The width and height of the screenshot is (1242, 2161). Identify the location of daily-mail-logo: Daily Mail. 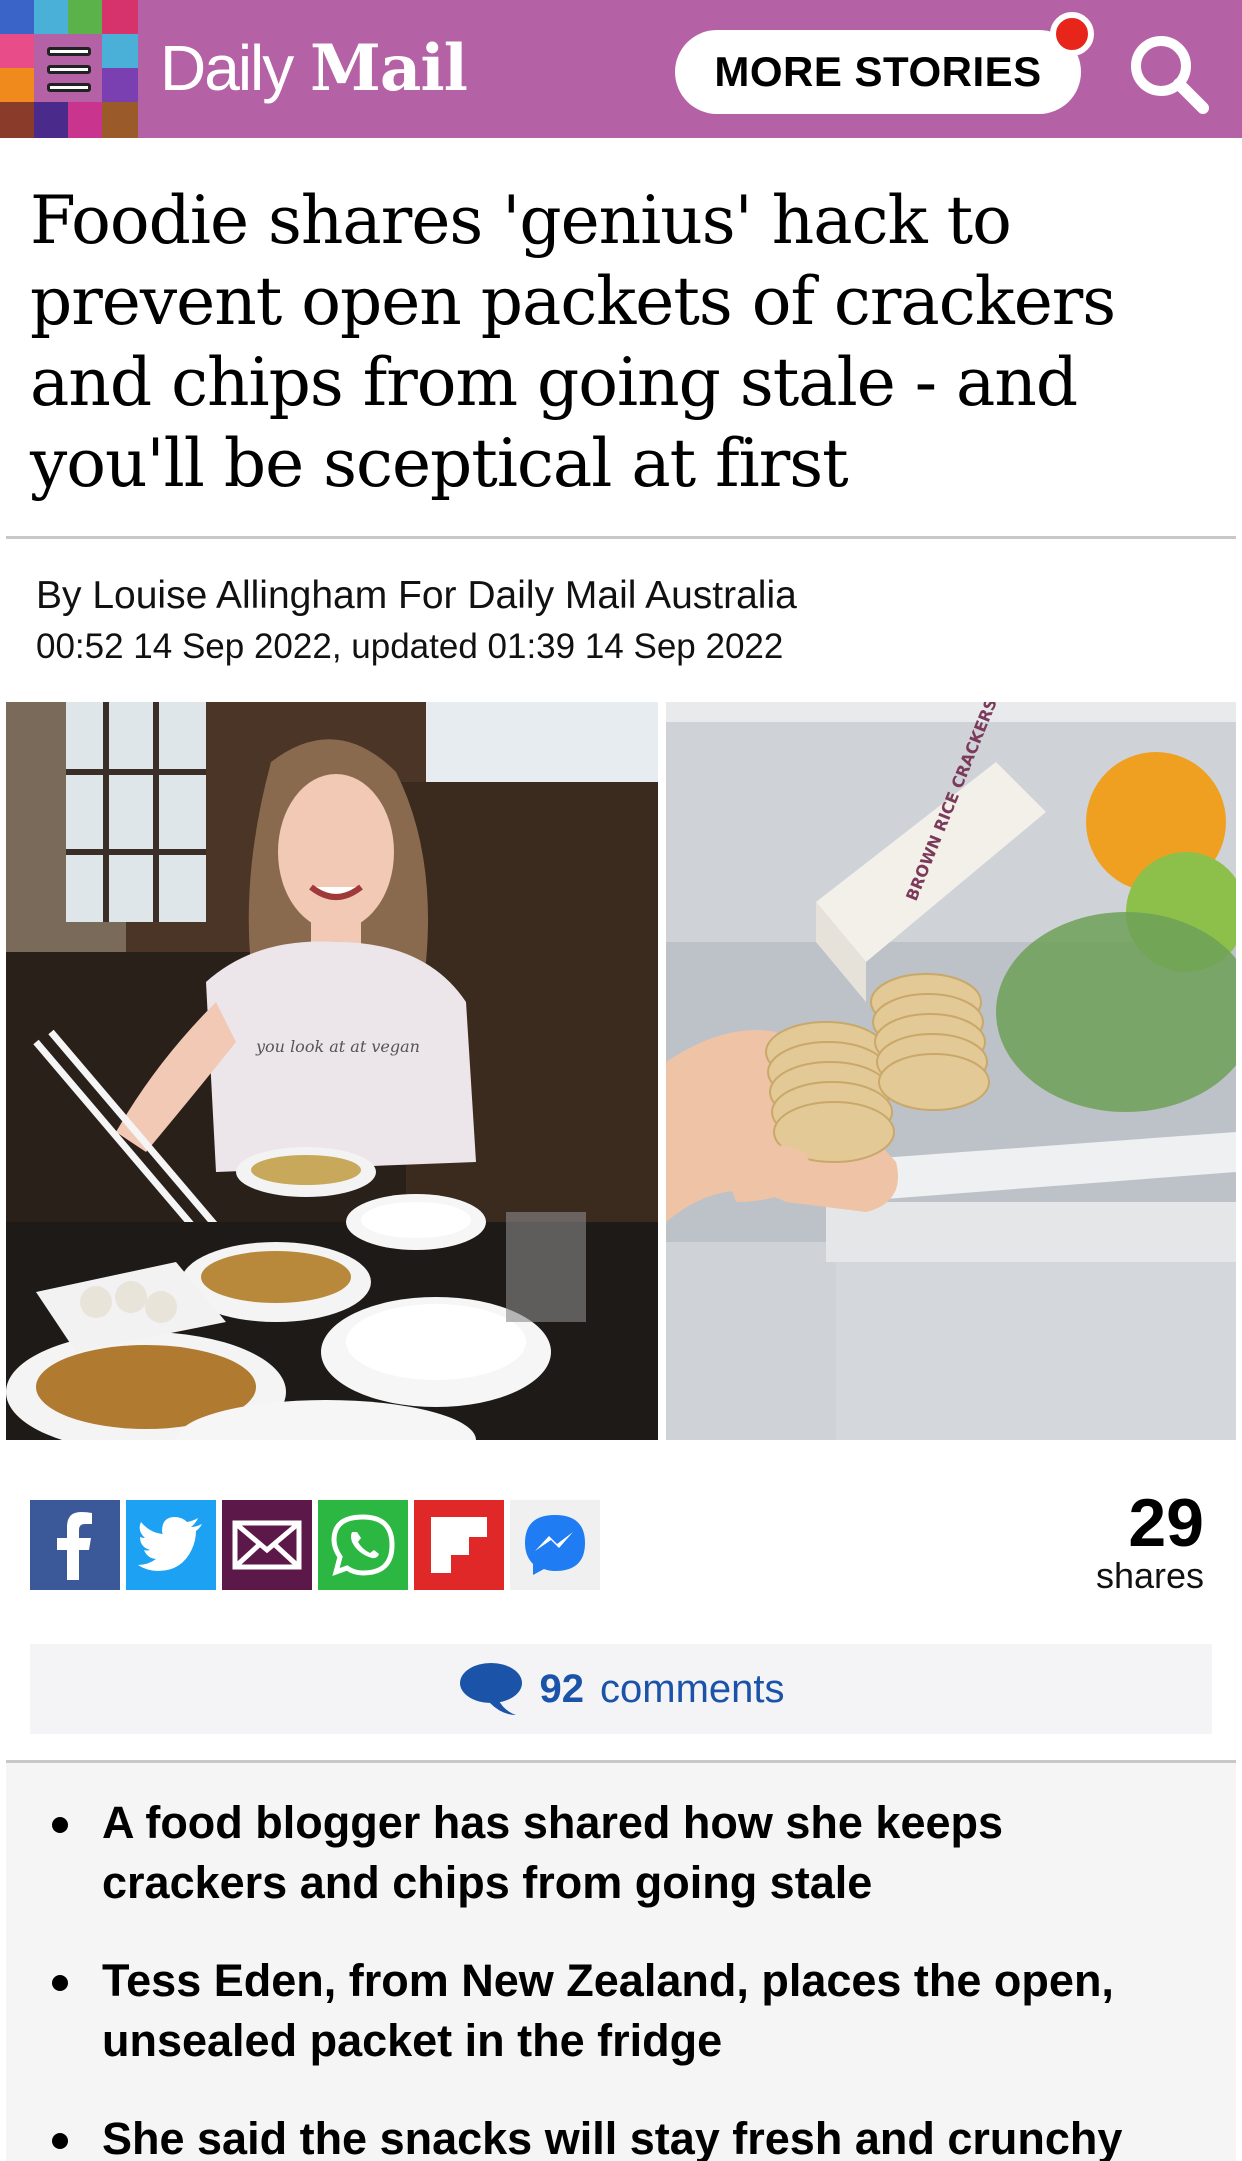
(314, 68).